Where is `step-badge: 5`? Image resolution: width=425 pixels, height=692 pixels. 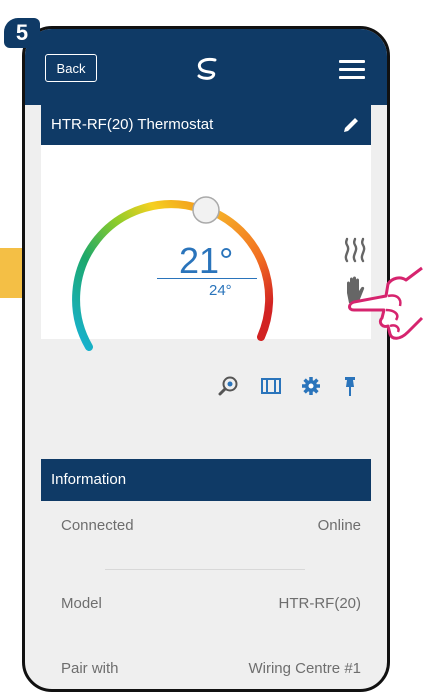
step-badge: 5 is located at coordinates (22, 33).